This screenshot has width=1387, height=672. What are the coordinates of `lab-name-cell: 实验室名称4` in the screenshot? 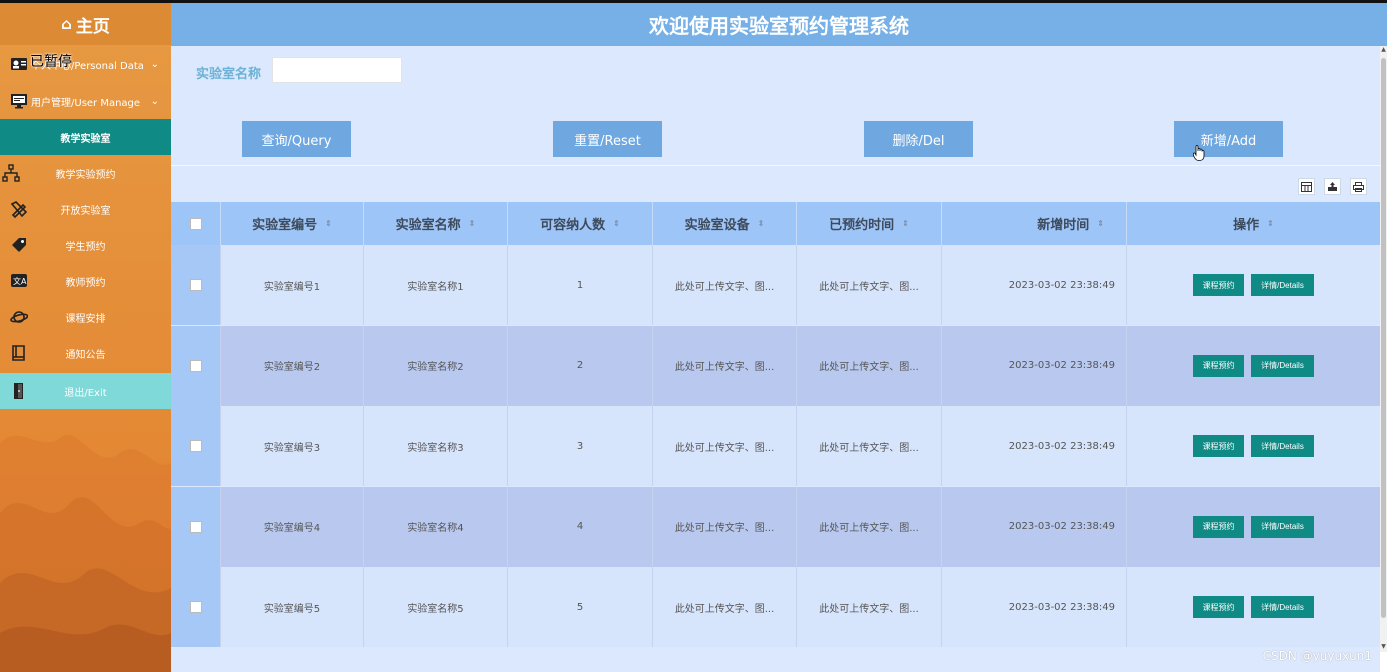 It's located at (436, 526).